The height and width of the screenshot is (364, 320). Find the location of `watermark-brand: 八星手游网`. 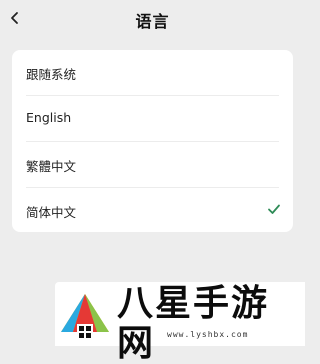

watermark-brand: 八星手游网 is located at coordinates (193, 323).